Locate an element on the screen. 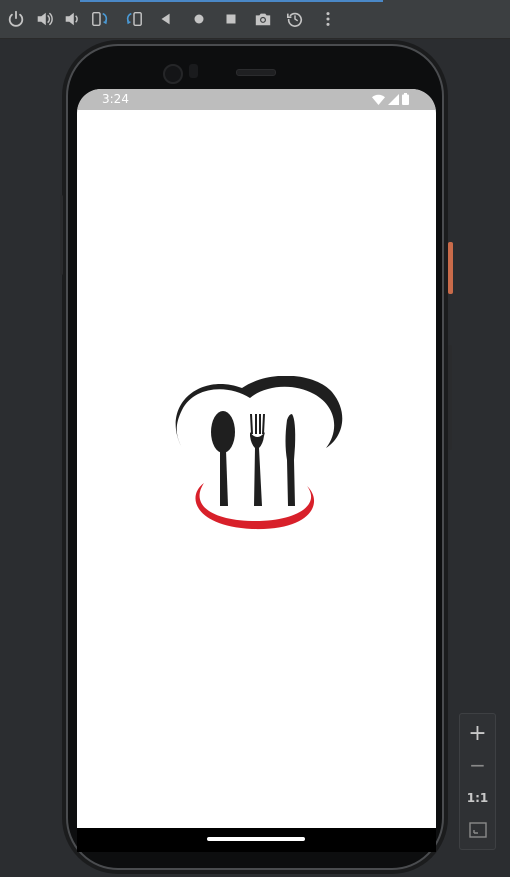 Image resolution: width=510 pixels, height=877 pixels. power-icon is located at coordinates (16, 19).